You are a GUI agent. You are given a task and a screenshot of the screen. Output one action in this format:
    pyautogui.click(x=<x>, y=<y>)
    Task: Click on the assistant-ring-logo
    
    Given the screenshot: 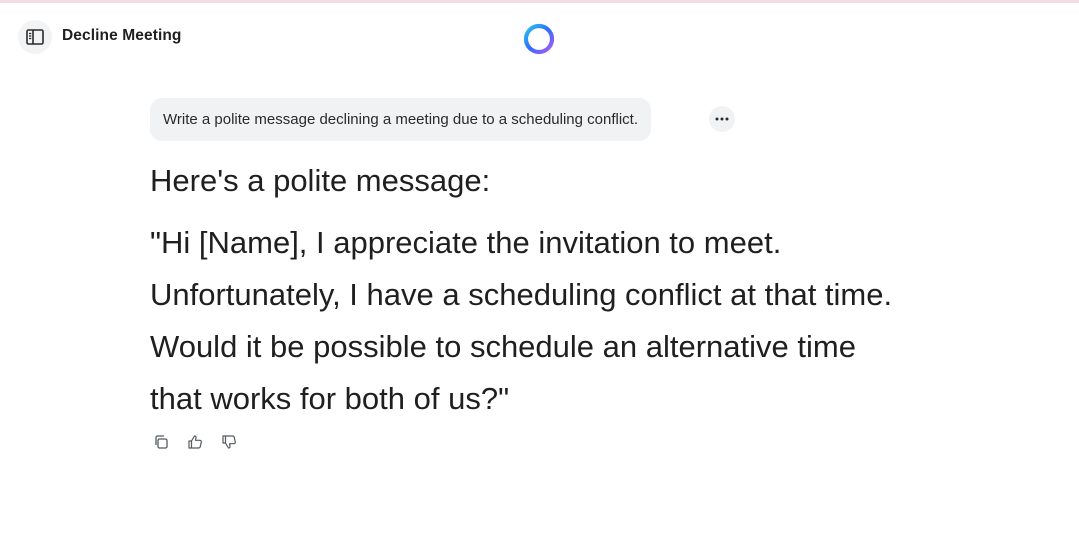 What is the action you would take?
    pyautogui.click(x=539, y=39)
    